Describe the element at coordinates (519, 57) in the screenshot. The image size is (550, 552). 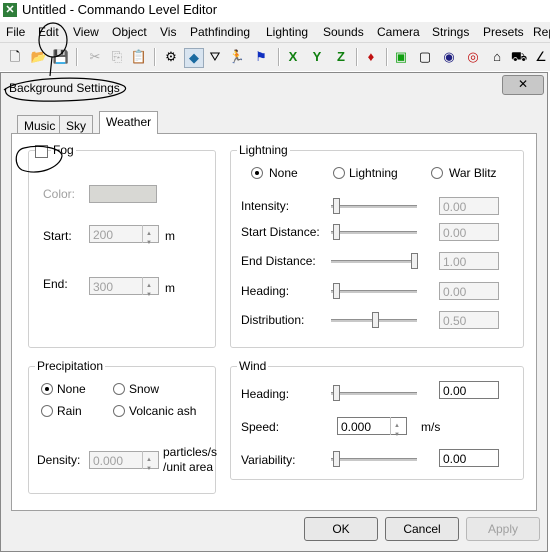
I see `vehicle-icon: ⛟` at that location.